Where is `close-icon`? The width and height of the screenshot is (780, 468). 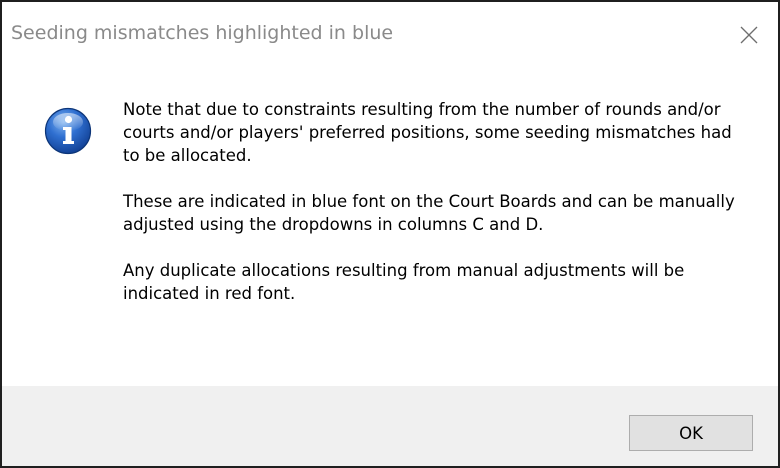
close-icon is located at coordinates (749, 35).